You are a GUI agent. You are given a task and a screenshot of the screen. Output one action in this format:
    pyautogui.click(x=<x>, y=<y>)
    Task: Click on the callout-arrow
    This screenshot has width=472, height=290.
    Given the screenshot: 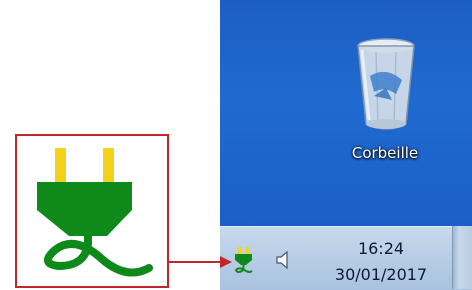 What is the action you would take?
    pyautogui.click(x=199, y=262)
    